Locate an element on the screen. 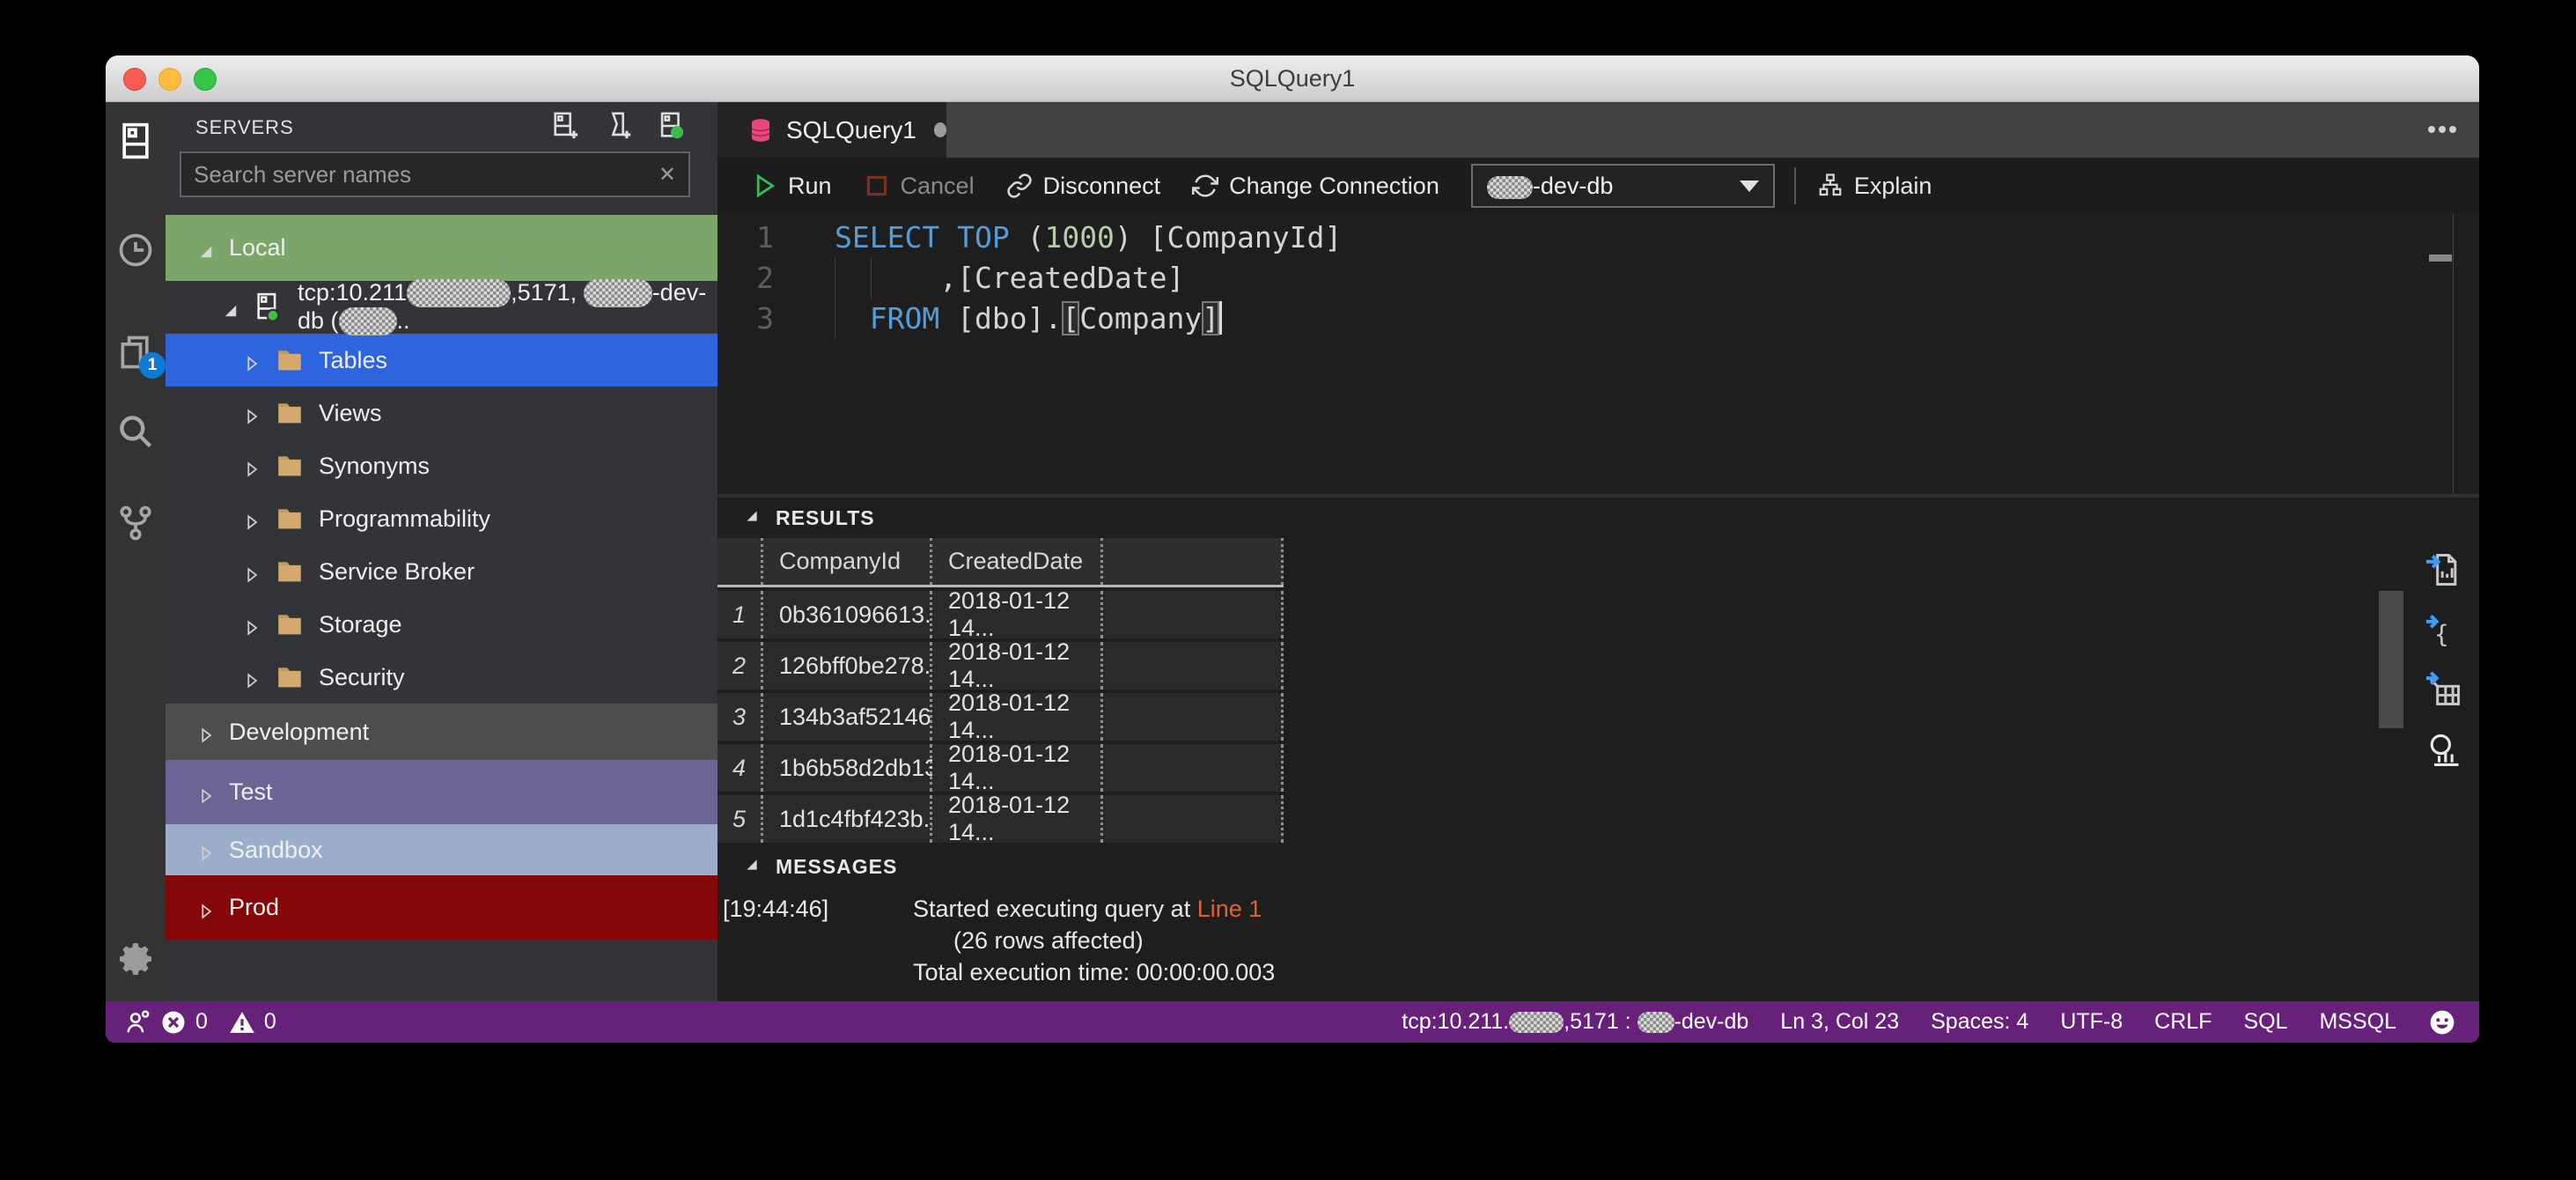  open-editors-icon: 1 is located at coordinates (141, 356).